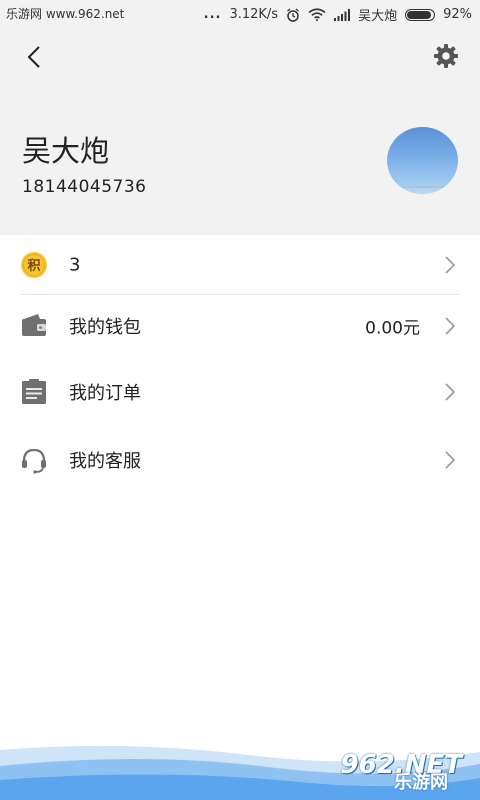  What do you see at coordinates (34, 325) in the screenshot?
I see `wallet-icon` at bounding box center [34, 325].